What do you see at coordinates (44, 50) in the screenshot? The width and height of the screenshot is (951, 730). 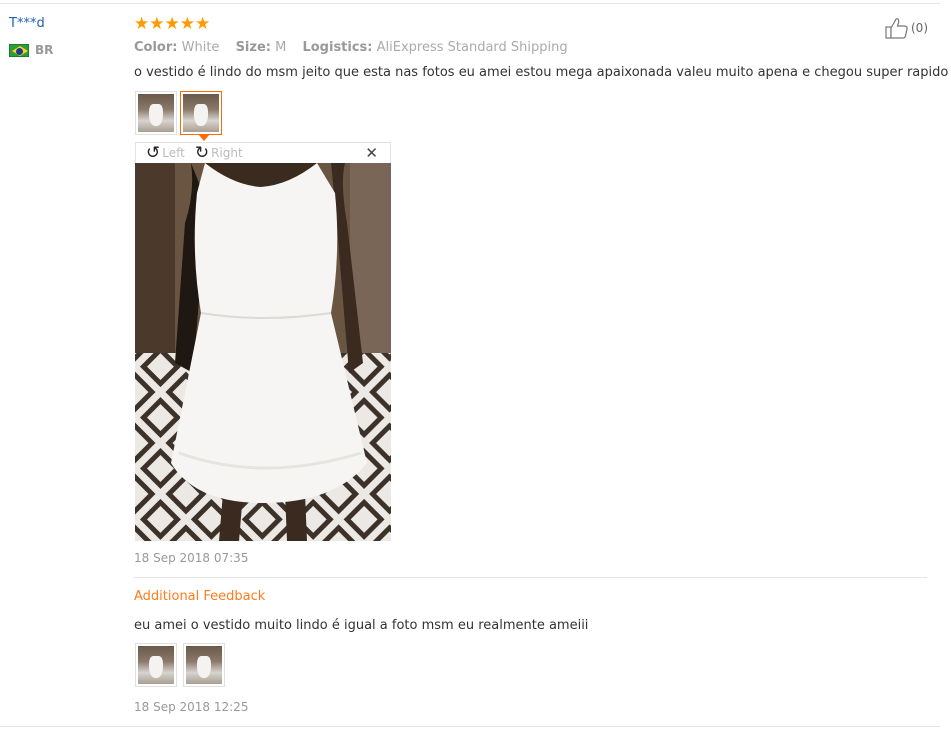 I see `country-code: BR` at bounding box center [44, 50].